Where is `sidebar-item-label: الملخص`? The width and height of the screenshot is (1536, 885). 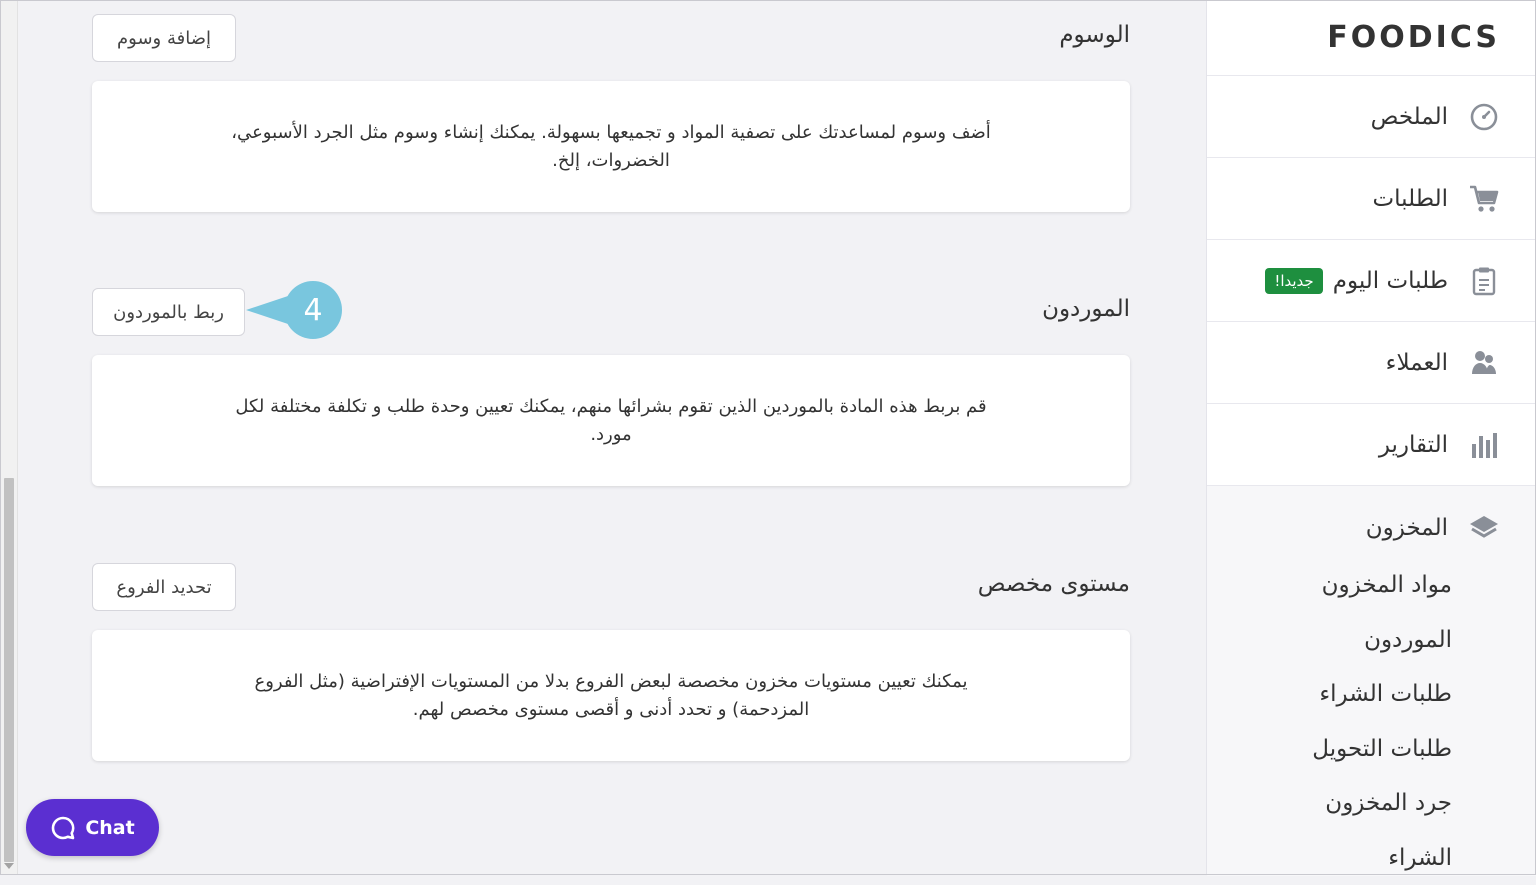
sidebar-item-label: الملخص is located at coordinates (1409, 117).